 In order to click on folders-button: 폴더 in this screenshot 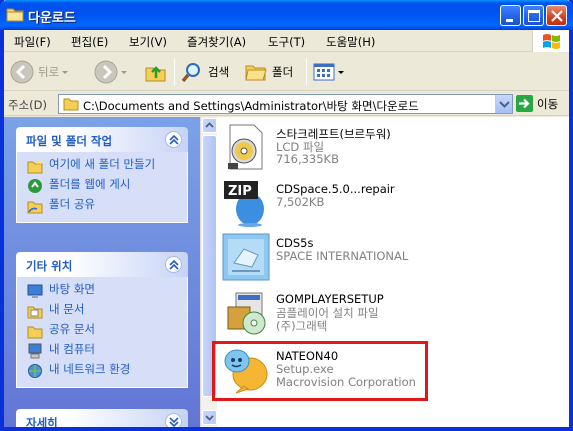, I will do `click(268, 72)`.